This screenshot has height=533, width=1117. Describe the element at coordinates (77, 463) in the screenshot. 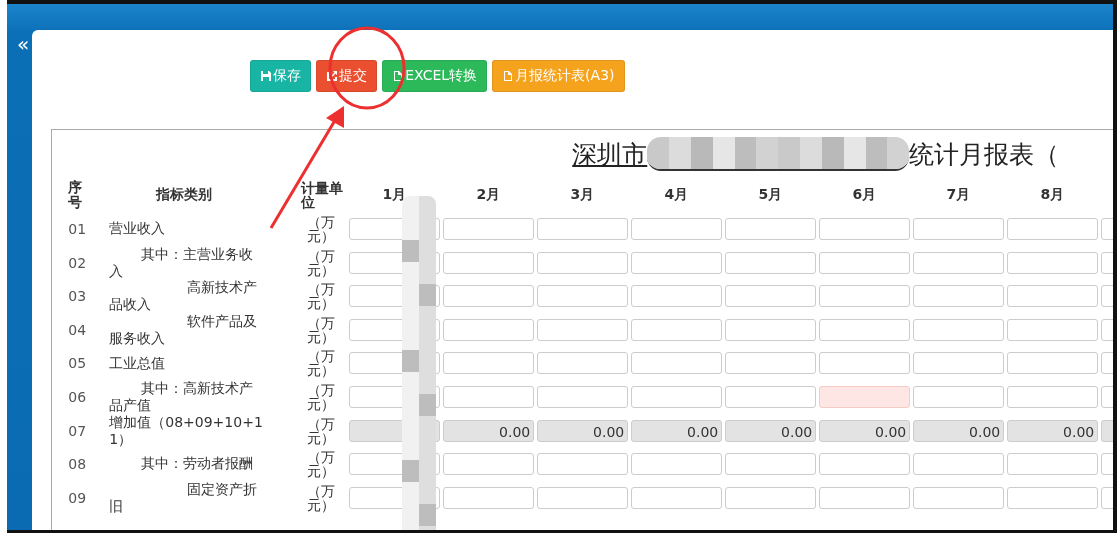

I see `row-number: 08` at that location.